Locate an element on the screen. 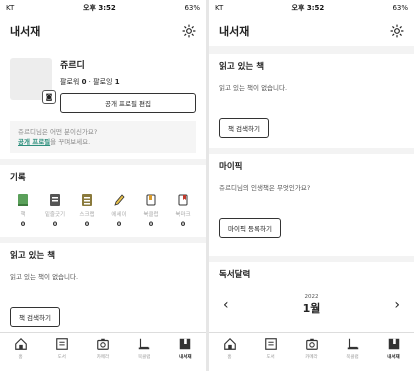 The image size is (414, 371). camera-icon: ◙ is located at coordinates (49, 97).